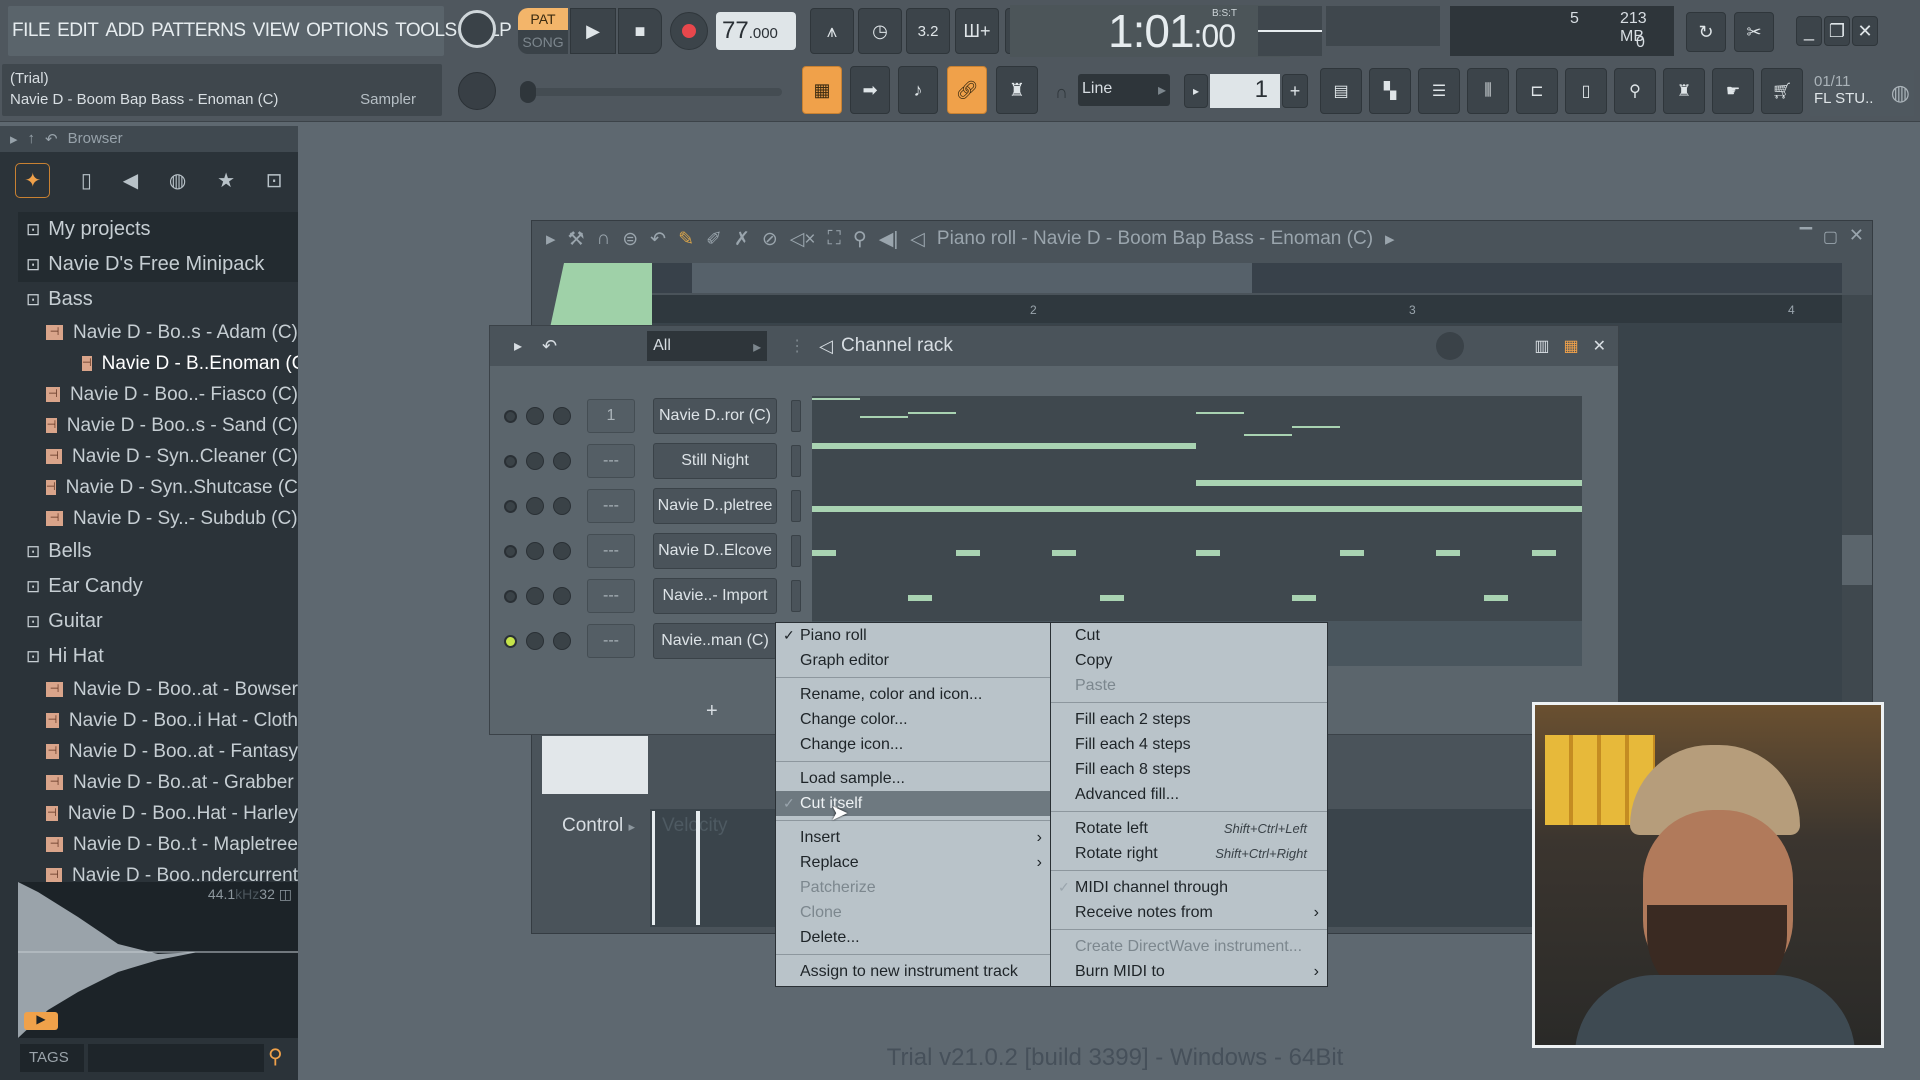  Describe the element at coordinates (1247, 309) in the screenshot. I see `timeline: 2 3 4` at that location.